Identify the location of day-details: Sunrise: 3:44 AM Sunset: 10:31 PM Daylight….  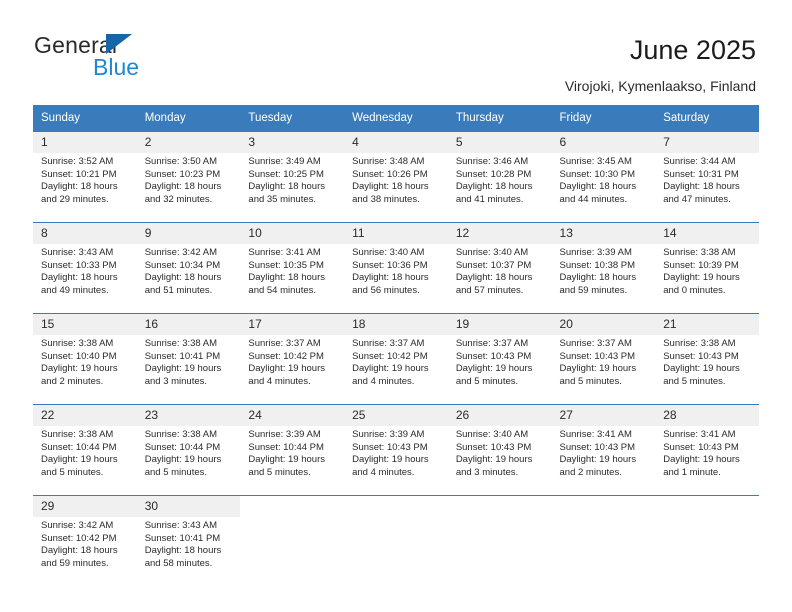
(707, 179).